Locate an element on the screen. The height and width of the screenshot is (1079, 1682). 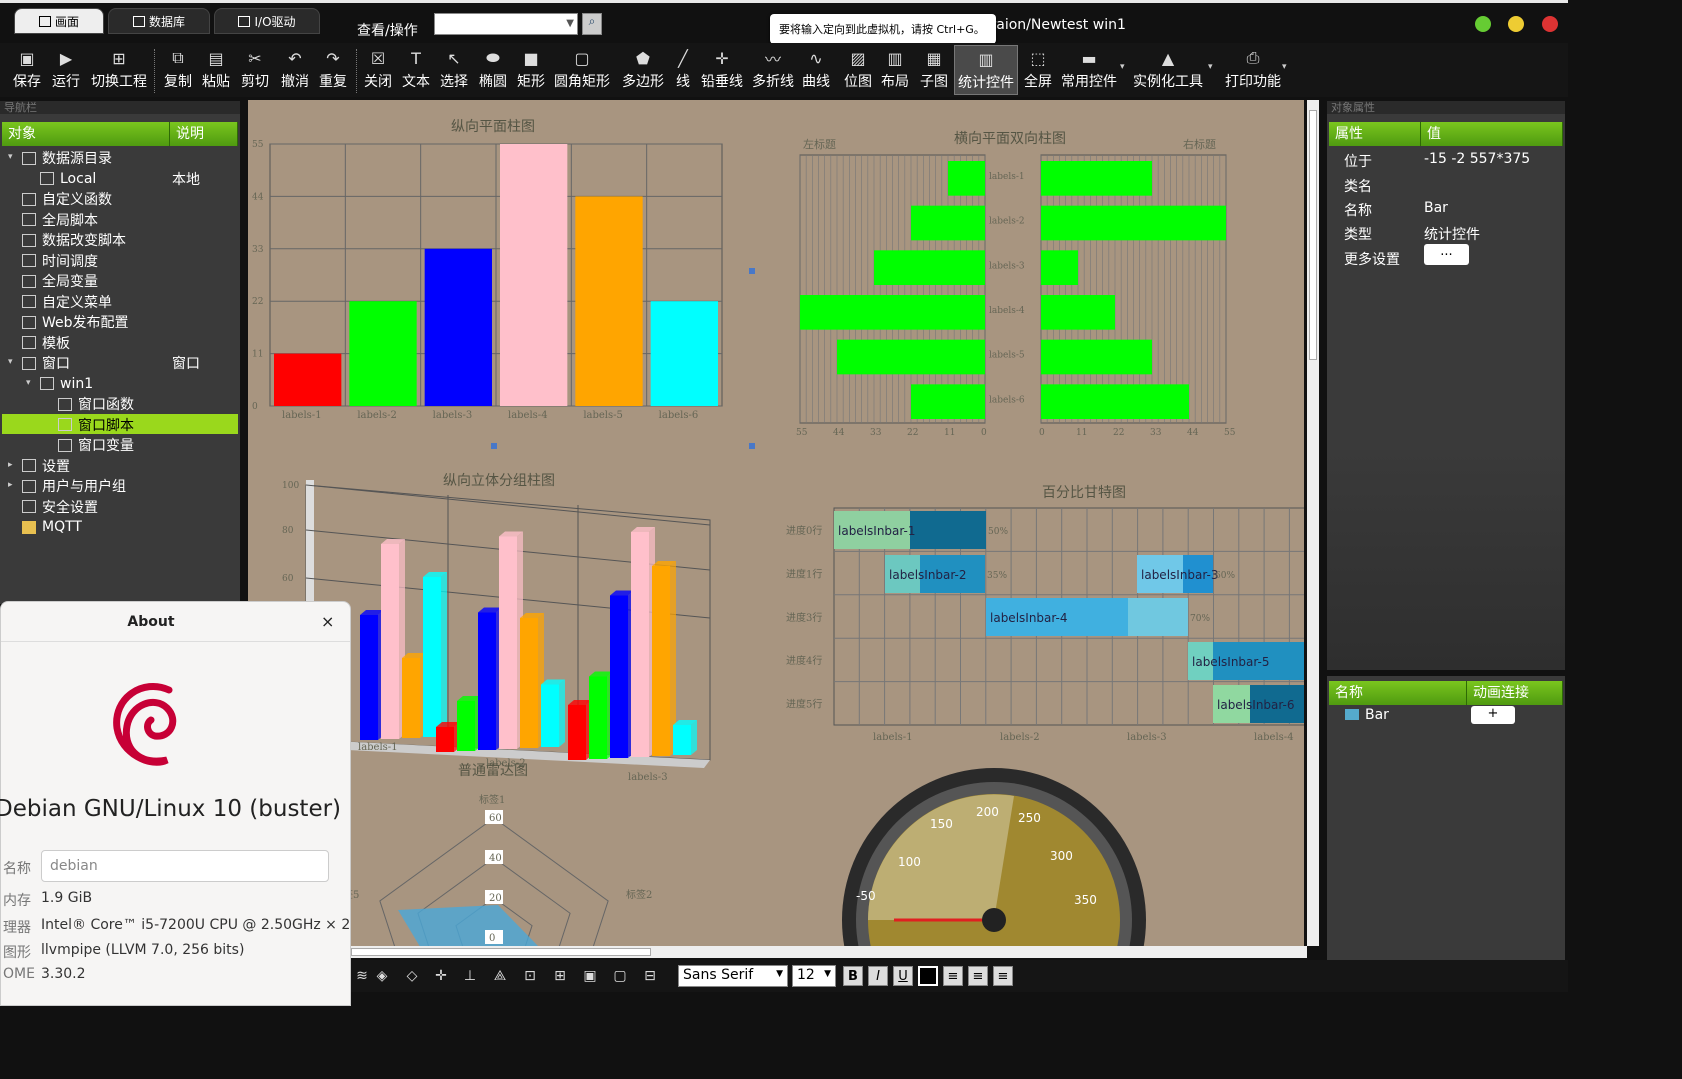
hostname-field: debian is located at coordinates (185, 866).